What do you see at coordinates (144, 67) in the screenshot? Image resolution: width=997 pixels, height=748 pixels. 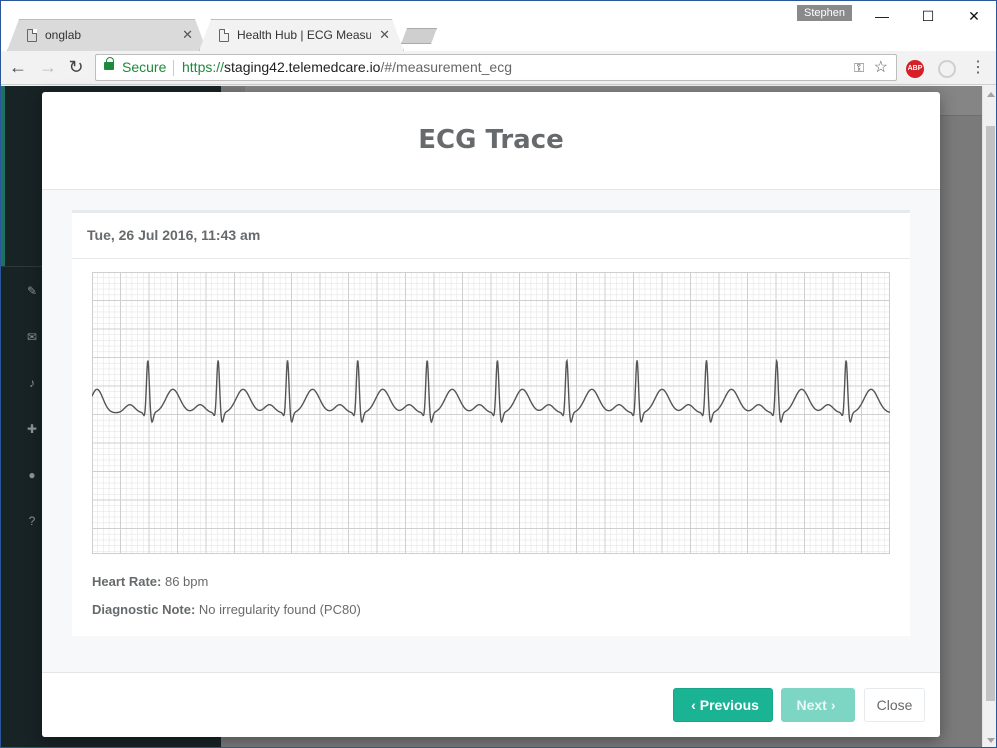 I see `security-label: Secure` at bounding box center [144, 67].